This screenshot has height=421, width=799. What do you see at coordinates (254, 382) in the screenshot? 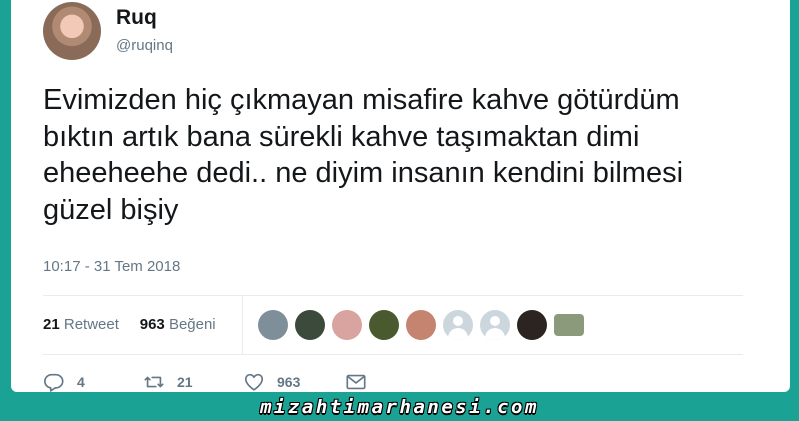
I see `heart-icon` at bounding box center [254, 382].